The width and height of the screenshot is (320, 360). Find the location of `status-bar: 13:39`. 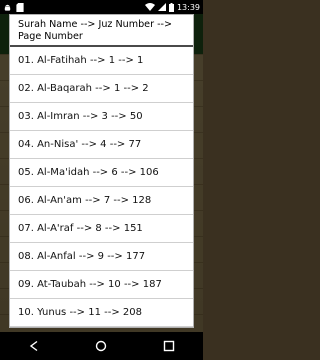

status-bar: 13:39 is located at coordinates (101, 7).